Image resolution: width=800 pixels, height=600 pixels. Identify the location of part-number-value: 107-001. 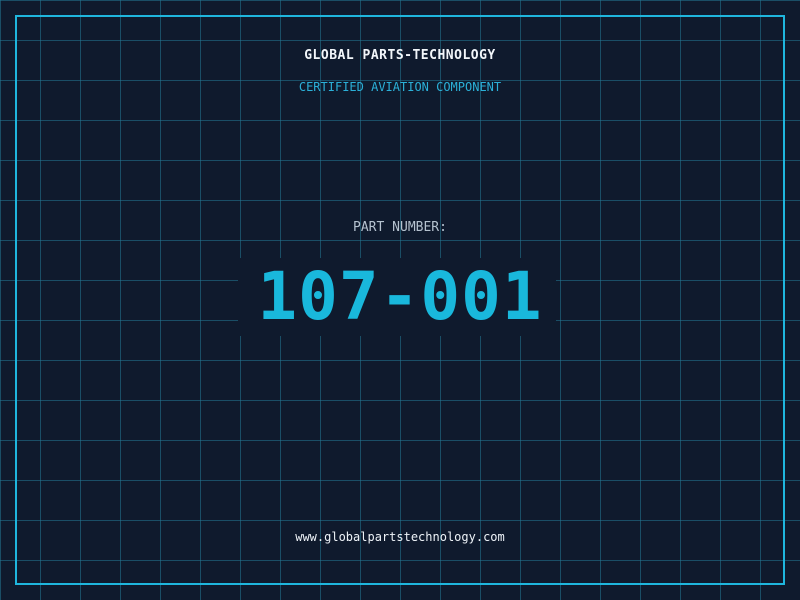
(400, 296).